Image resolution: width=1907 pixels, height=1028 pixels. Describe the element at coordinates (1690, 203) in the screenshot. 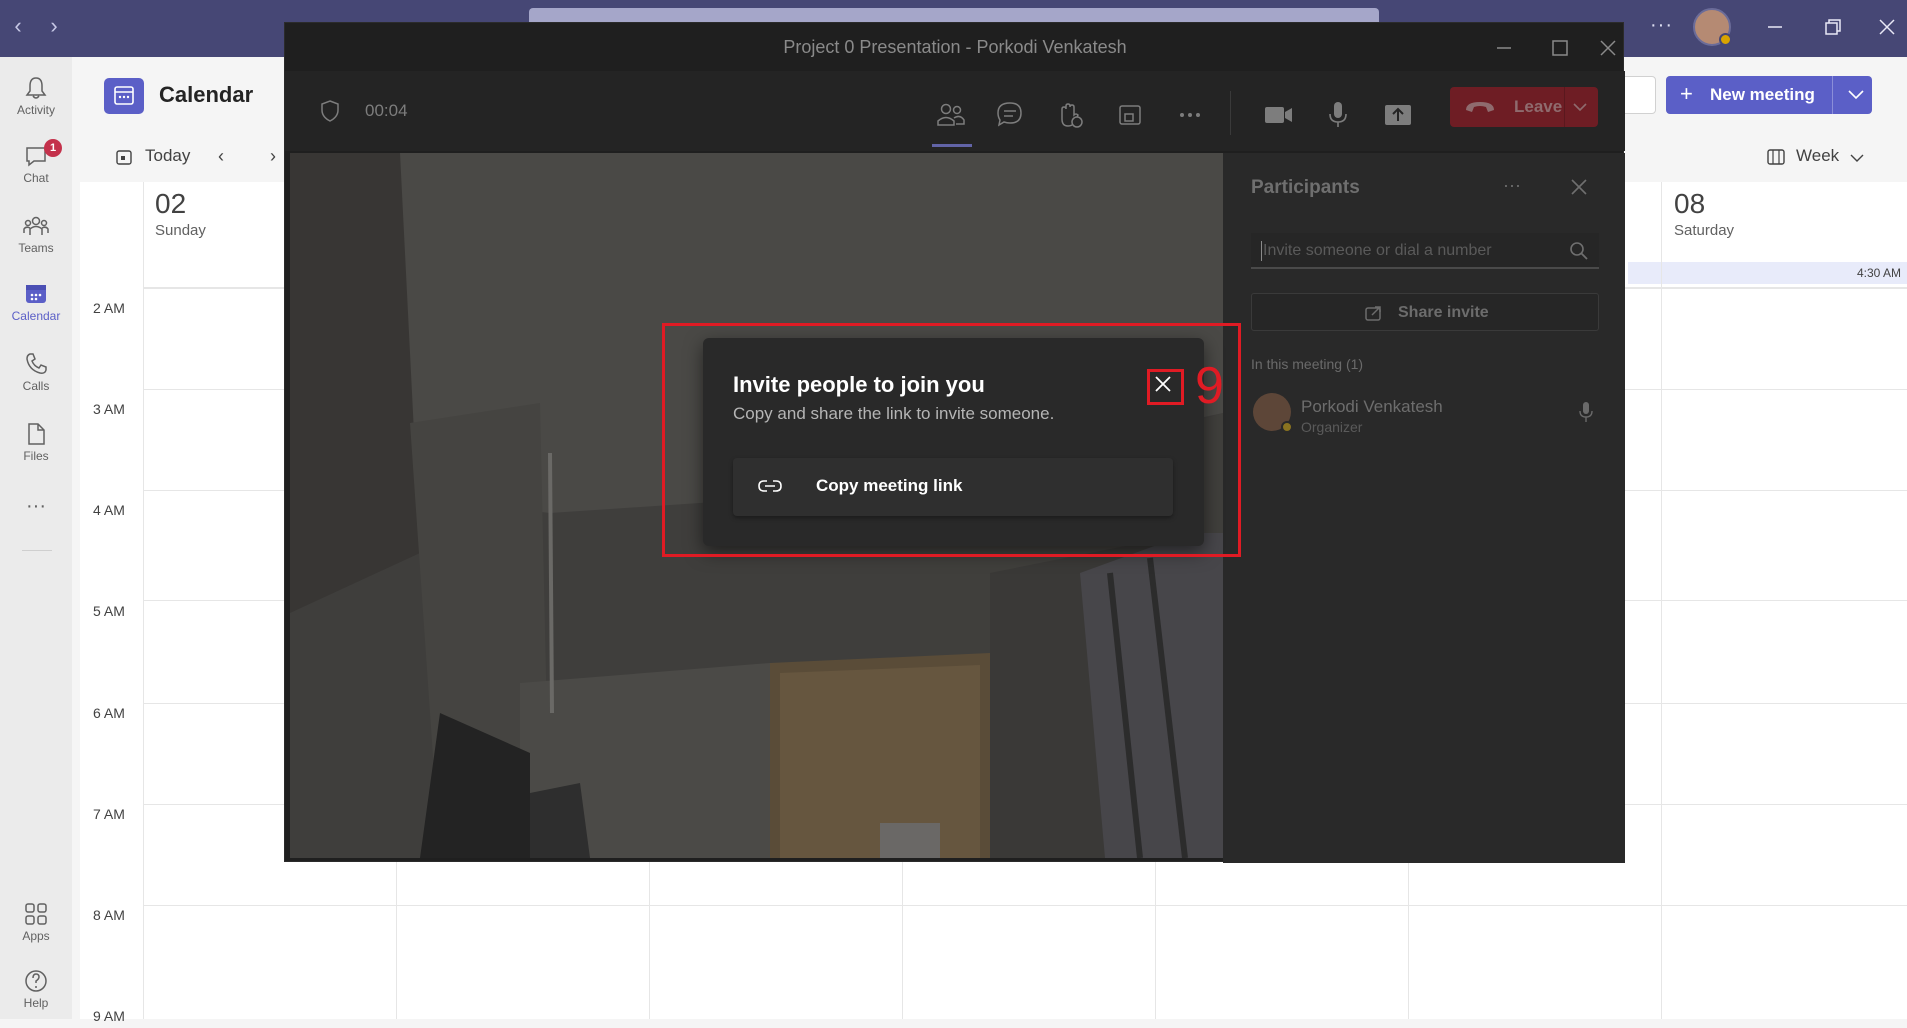

I see `day-number: 08` at that location.